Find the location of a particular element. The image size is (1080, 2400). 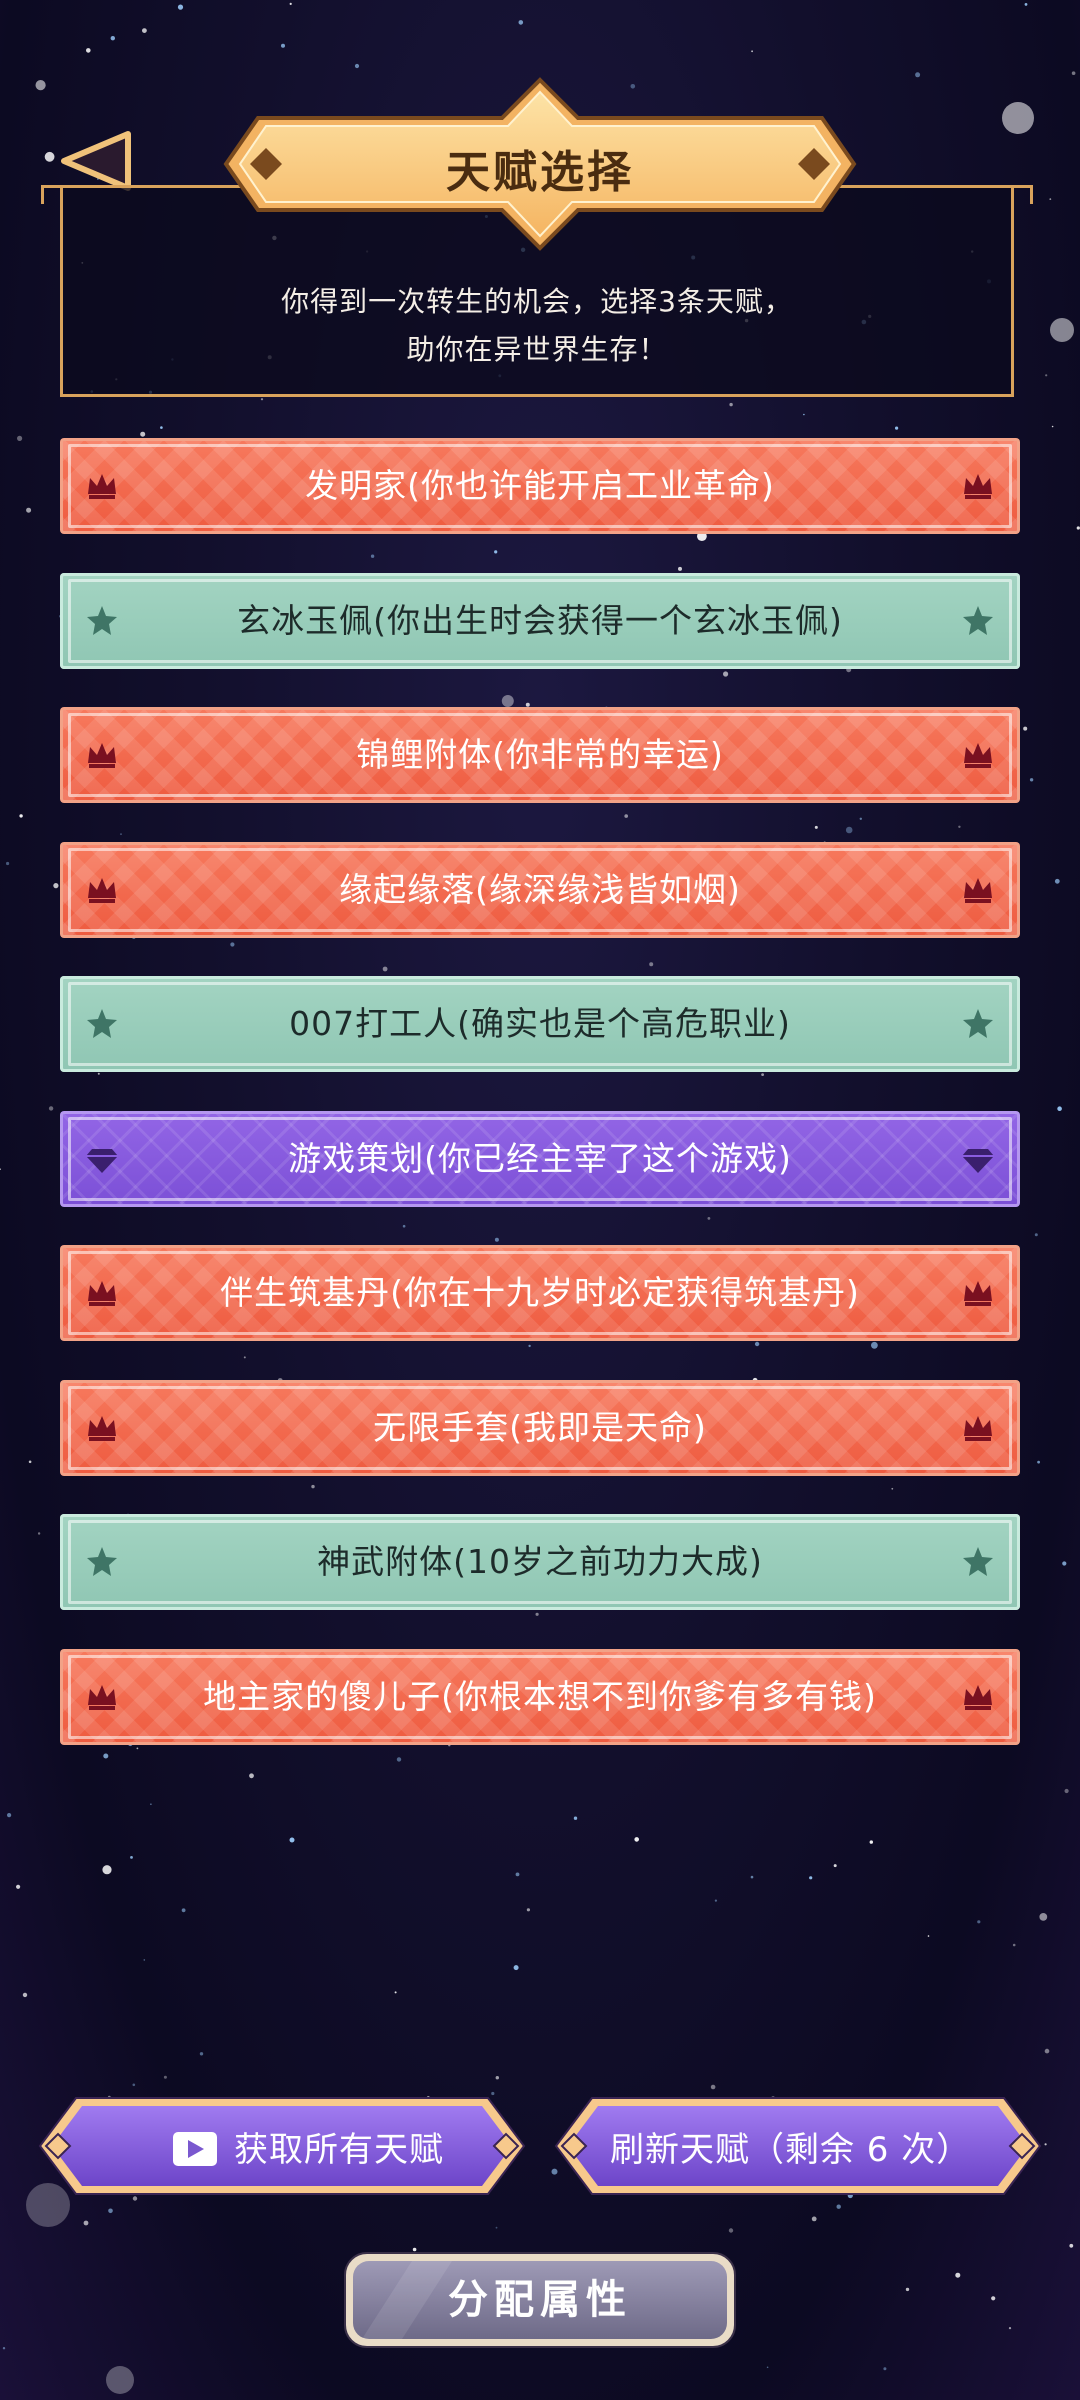

title-banner: 天赋选择 is located at coordinates (540, 164).